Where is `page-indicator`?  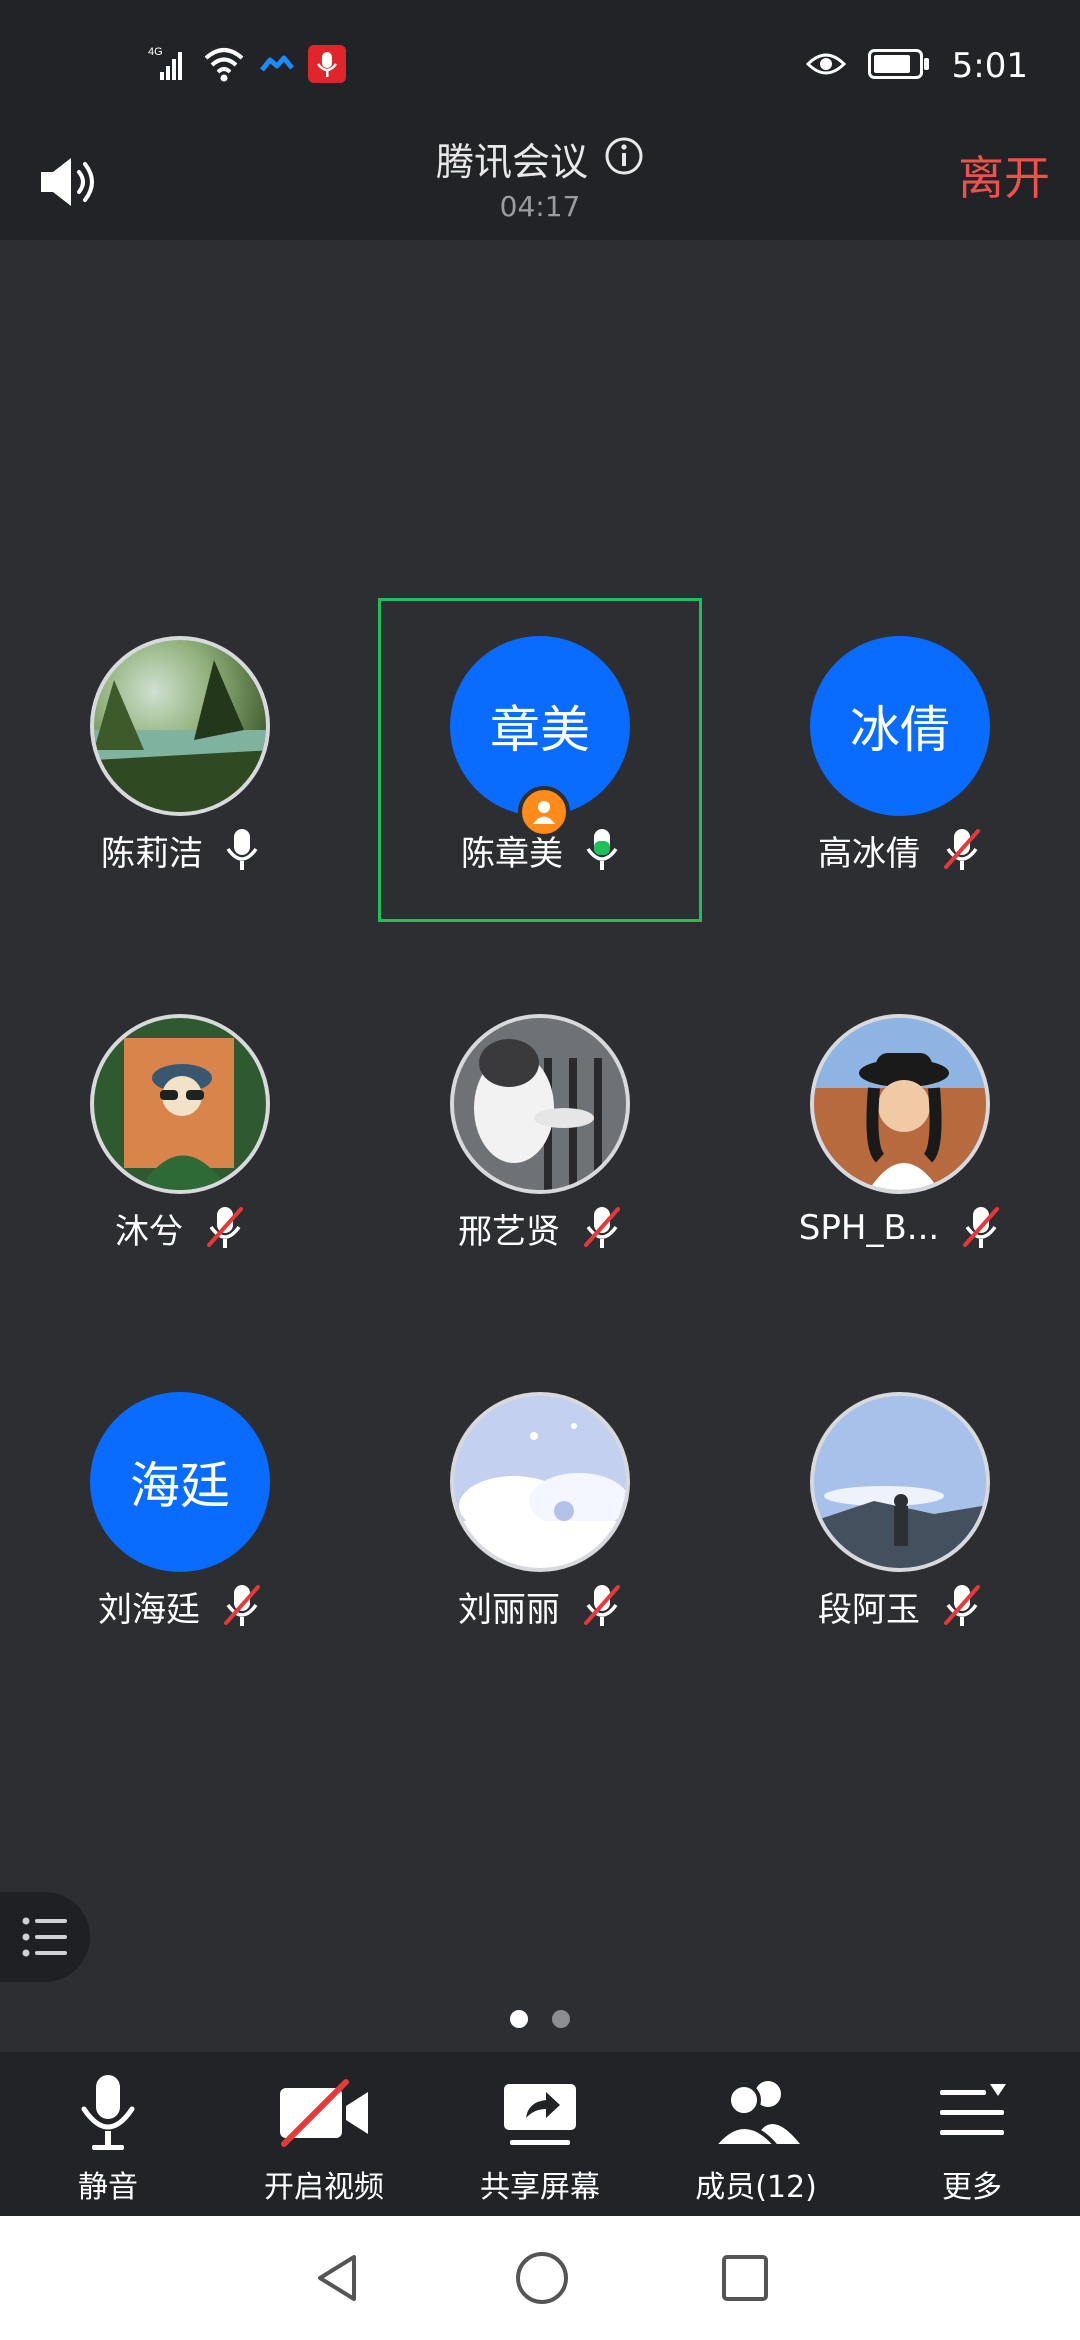
page-indicator is located at coordinates (540, 2019).